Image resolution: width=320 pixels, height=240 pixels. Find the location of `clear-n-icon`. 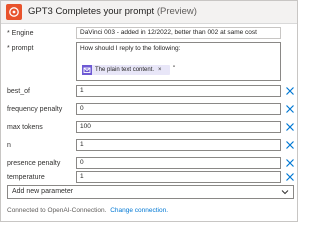

clear-n-icon is located at coordinates (290, 145).